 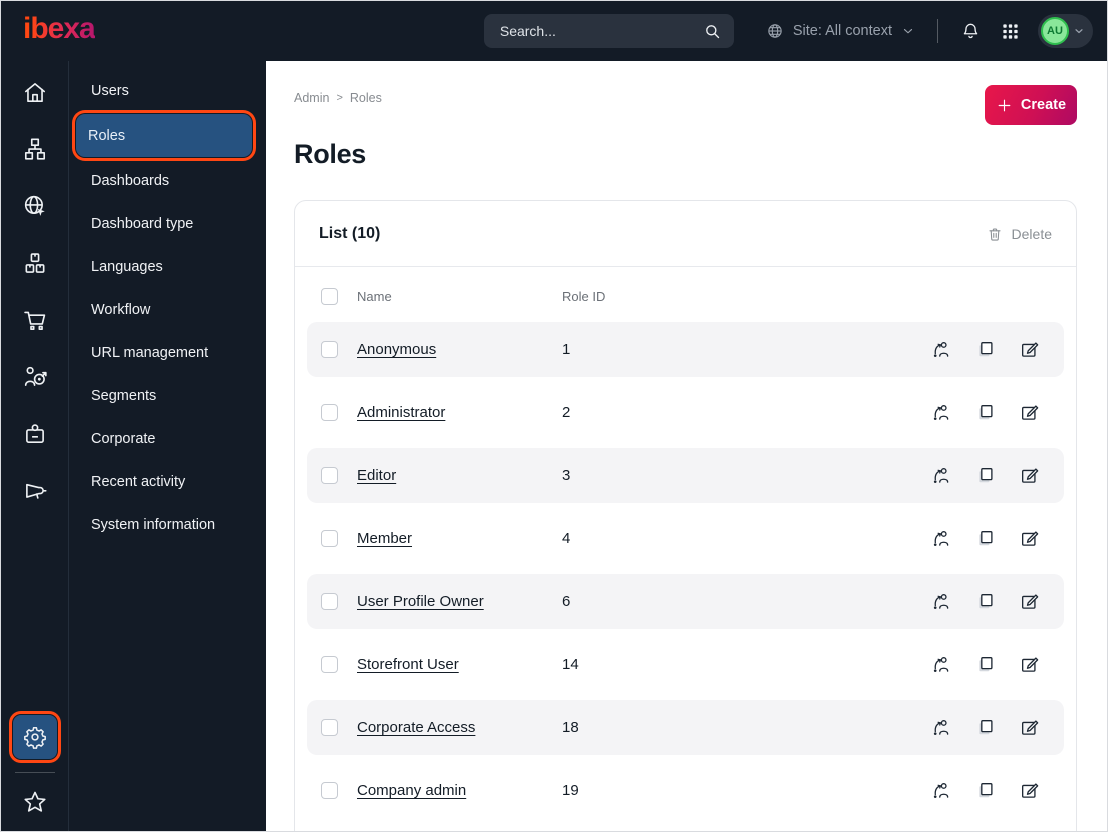 I want to click on create-button: Create, so click(x=1031, y=105).